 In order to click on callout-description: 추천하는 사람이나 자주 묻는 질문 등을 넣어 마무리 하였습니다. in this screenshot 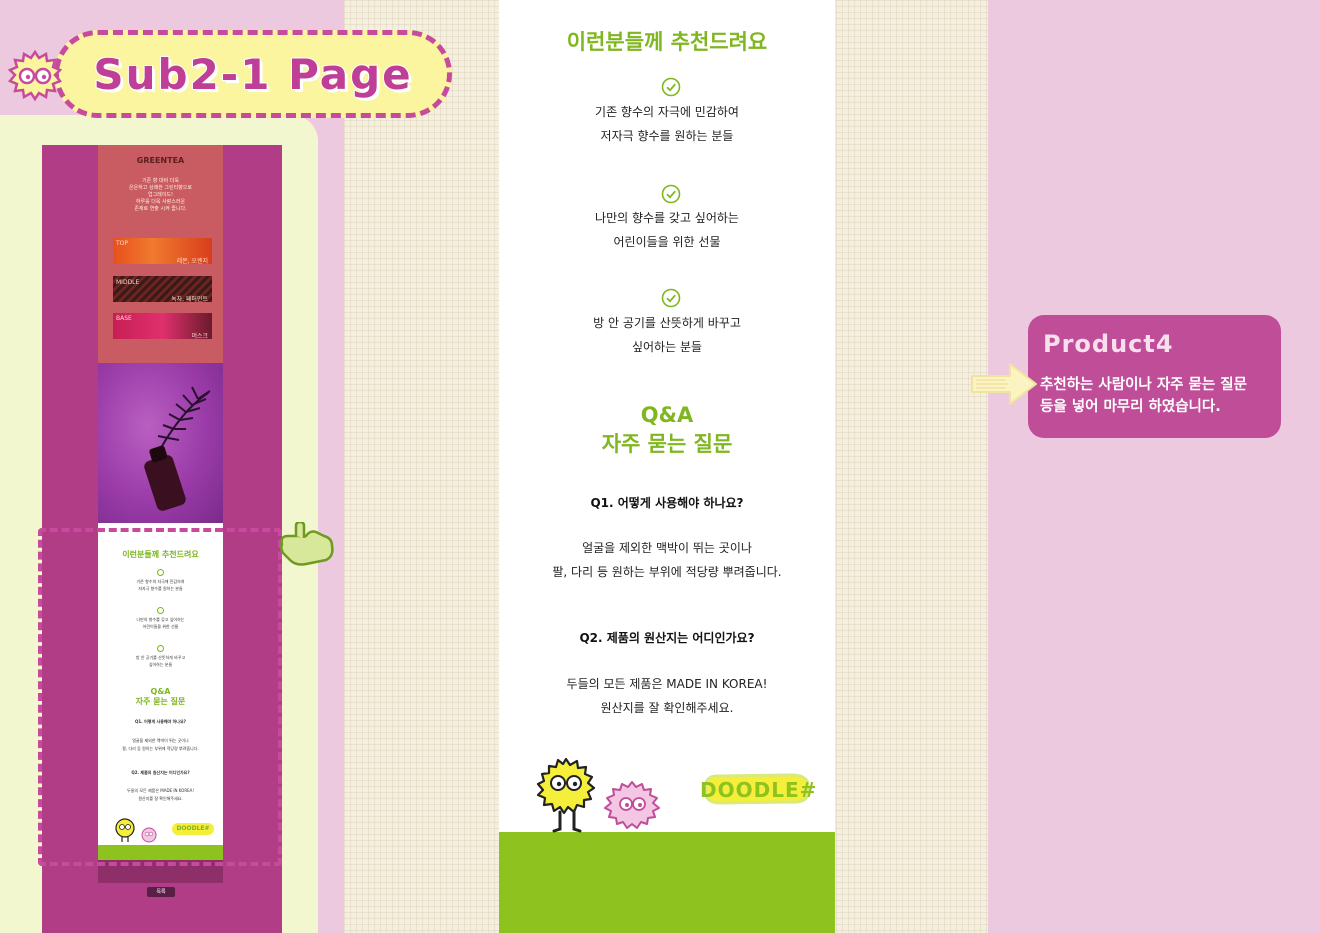, I will do `click(1160, 396)`.